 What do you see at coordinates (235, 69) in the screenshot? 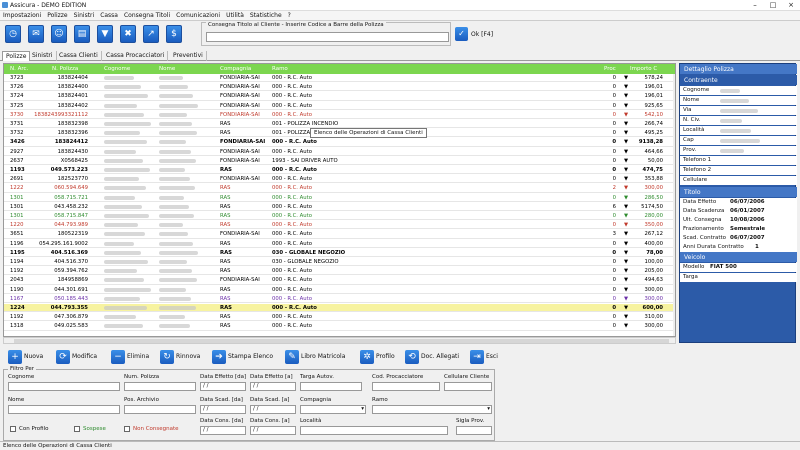
I see `col-compagnia: Compagnia` at bounding box center [235, 69].